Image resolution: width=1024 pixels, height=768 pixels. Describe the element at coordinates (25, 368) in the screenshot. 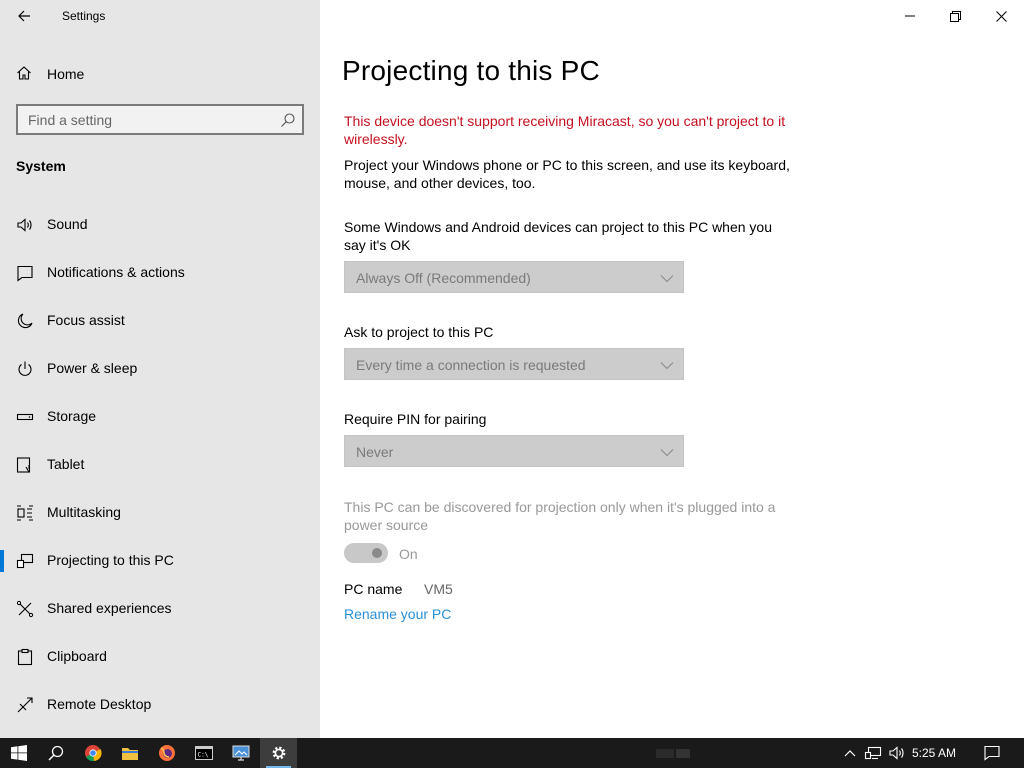

I see `power-icon` at that location.